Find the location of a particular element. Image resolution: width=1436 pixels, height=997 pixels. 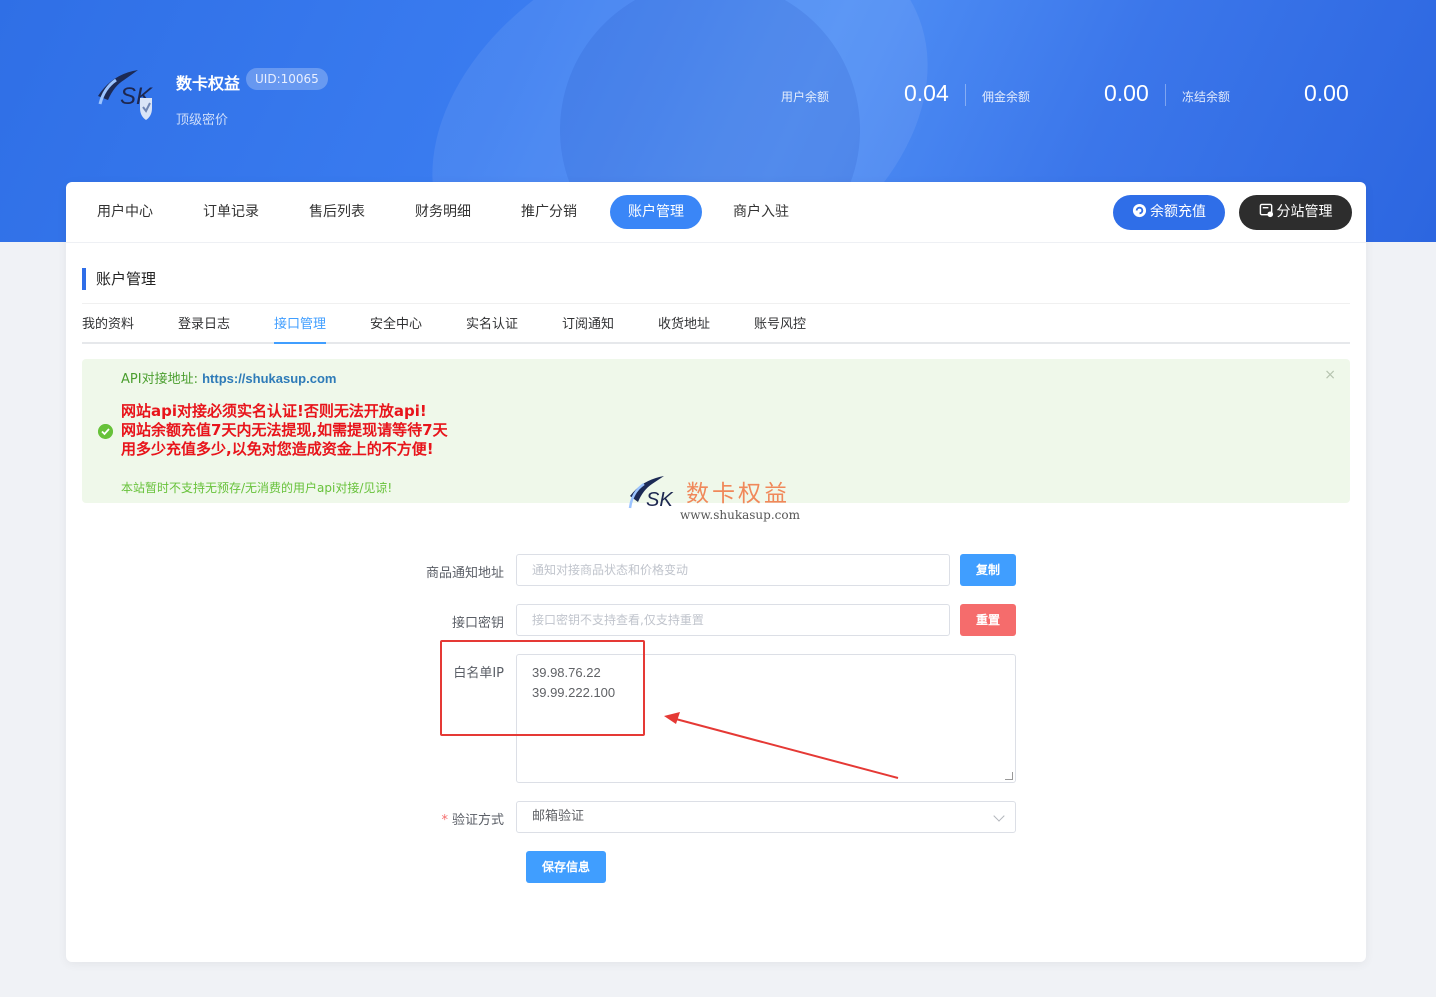

required-asterisk: * is located at coordinates (444, 820).